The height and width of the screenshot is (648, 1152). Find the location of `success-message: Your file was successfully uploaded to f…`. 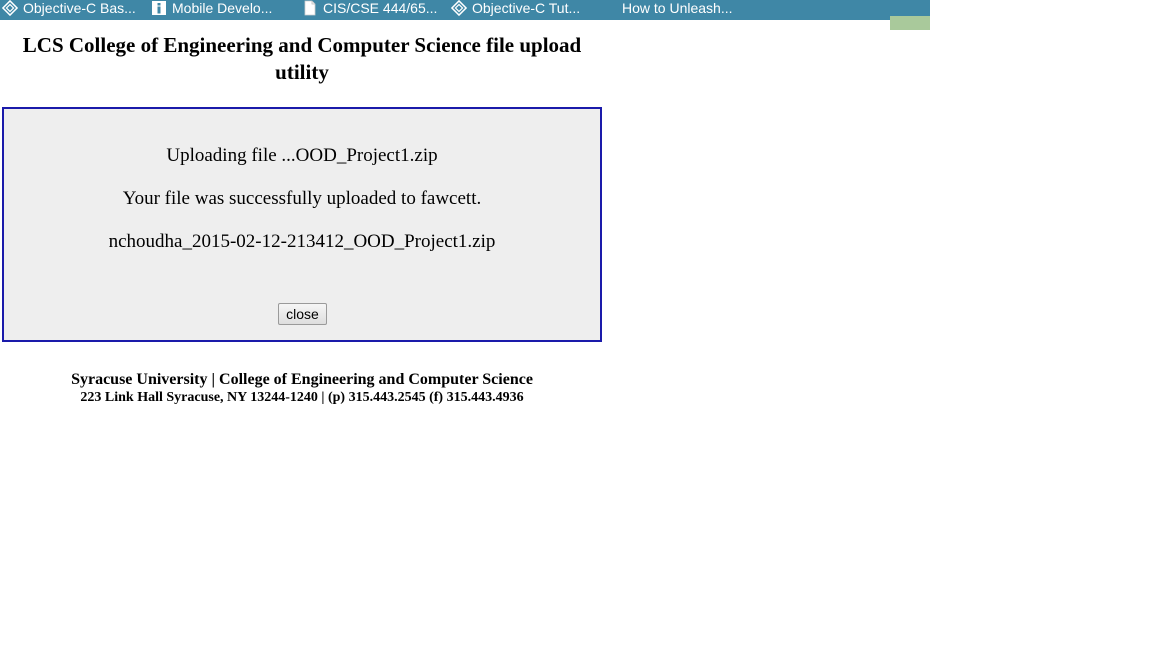

success-message: Your file was successfully uploaded to f… is located at coordinates (302, 198).